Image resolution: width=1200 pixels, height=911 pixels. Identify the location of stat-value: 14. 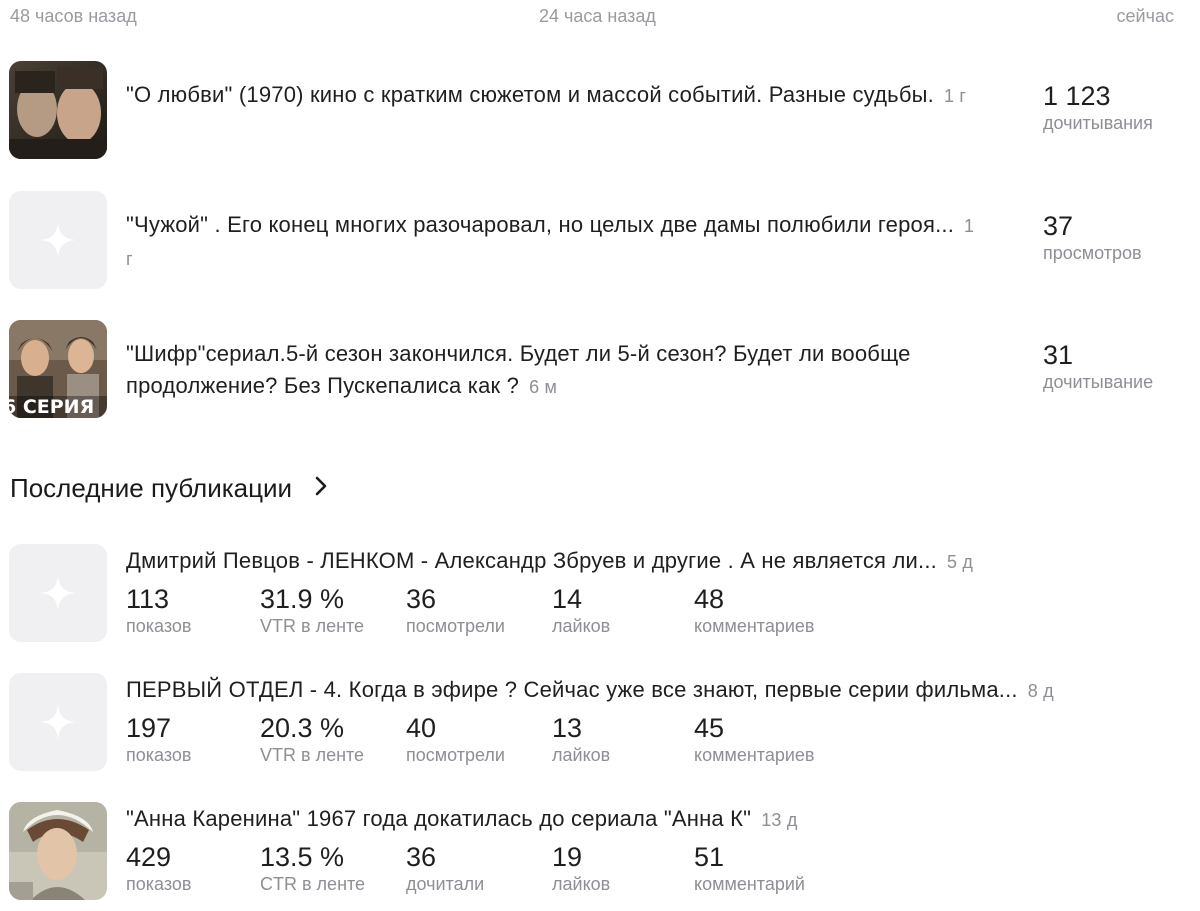
(567, 599).